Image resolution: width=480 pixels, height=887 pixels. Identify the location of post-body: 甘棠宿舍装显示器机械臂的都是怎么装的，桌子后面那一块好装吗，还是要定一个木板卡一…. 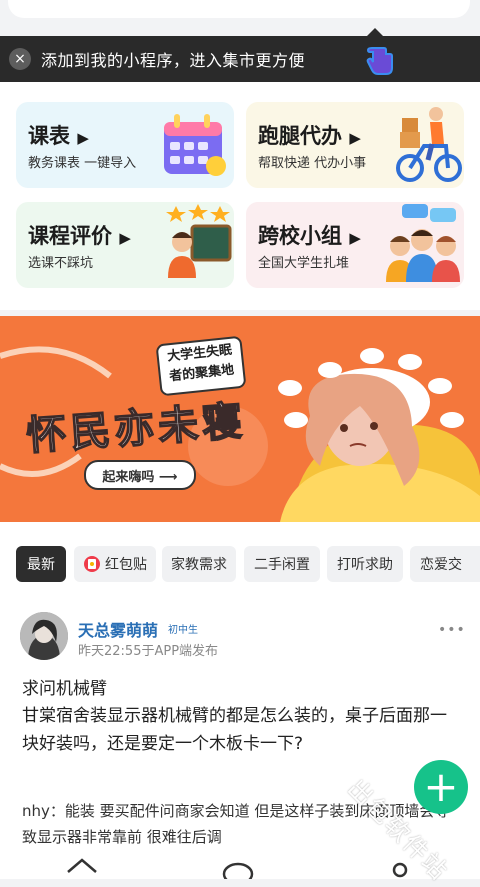
(234, 730).